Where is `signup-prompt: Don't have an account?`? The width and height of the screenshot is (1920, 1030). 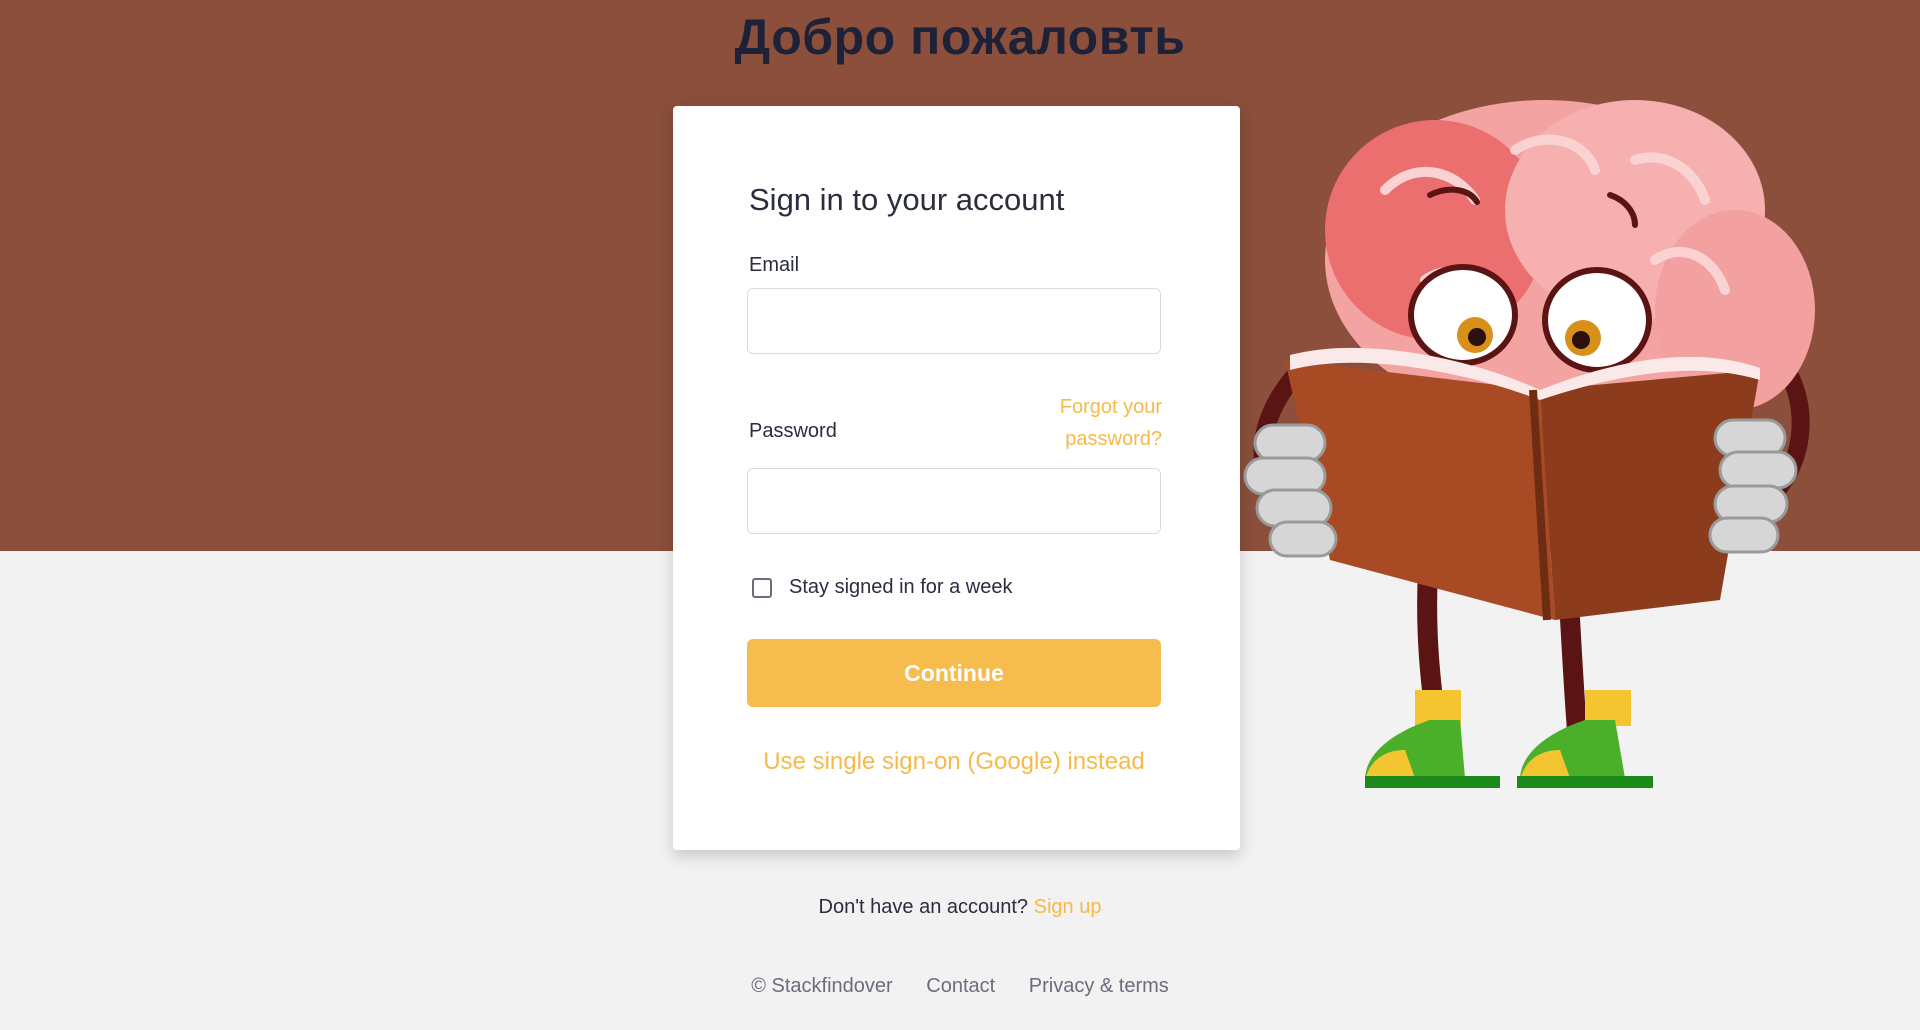 signup-prompt: Don't have an account? is located at coordinates (923, 907).